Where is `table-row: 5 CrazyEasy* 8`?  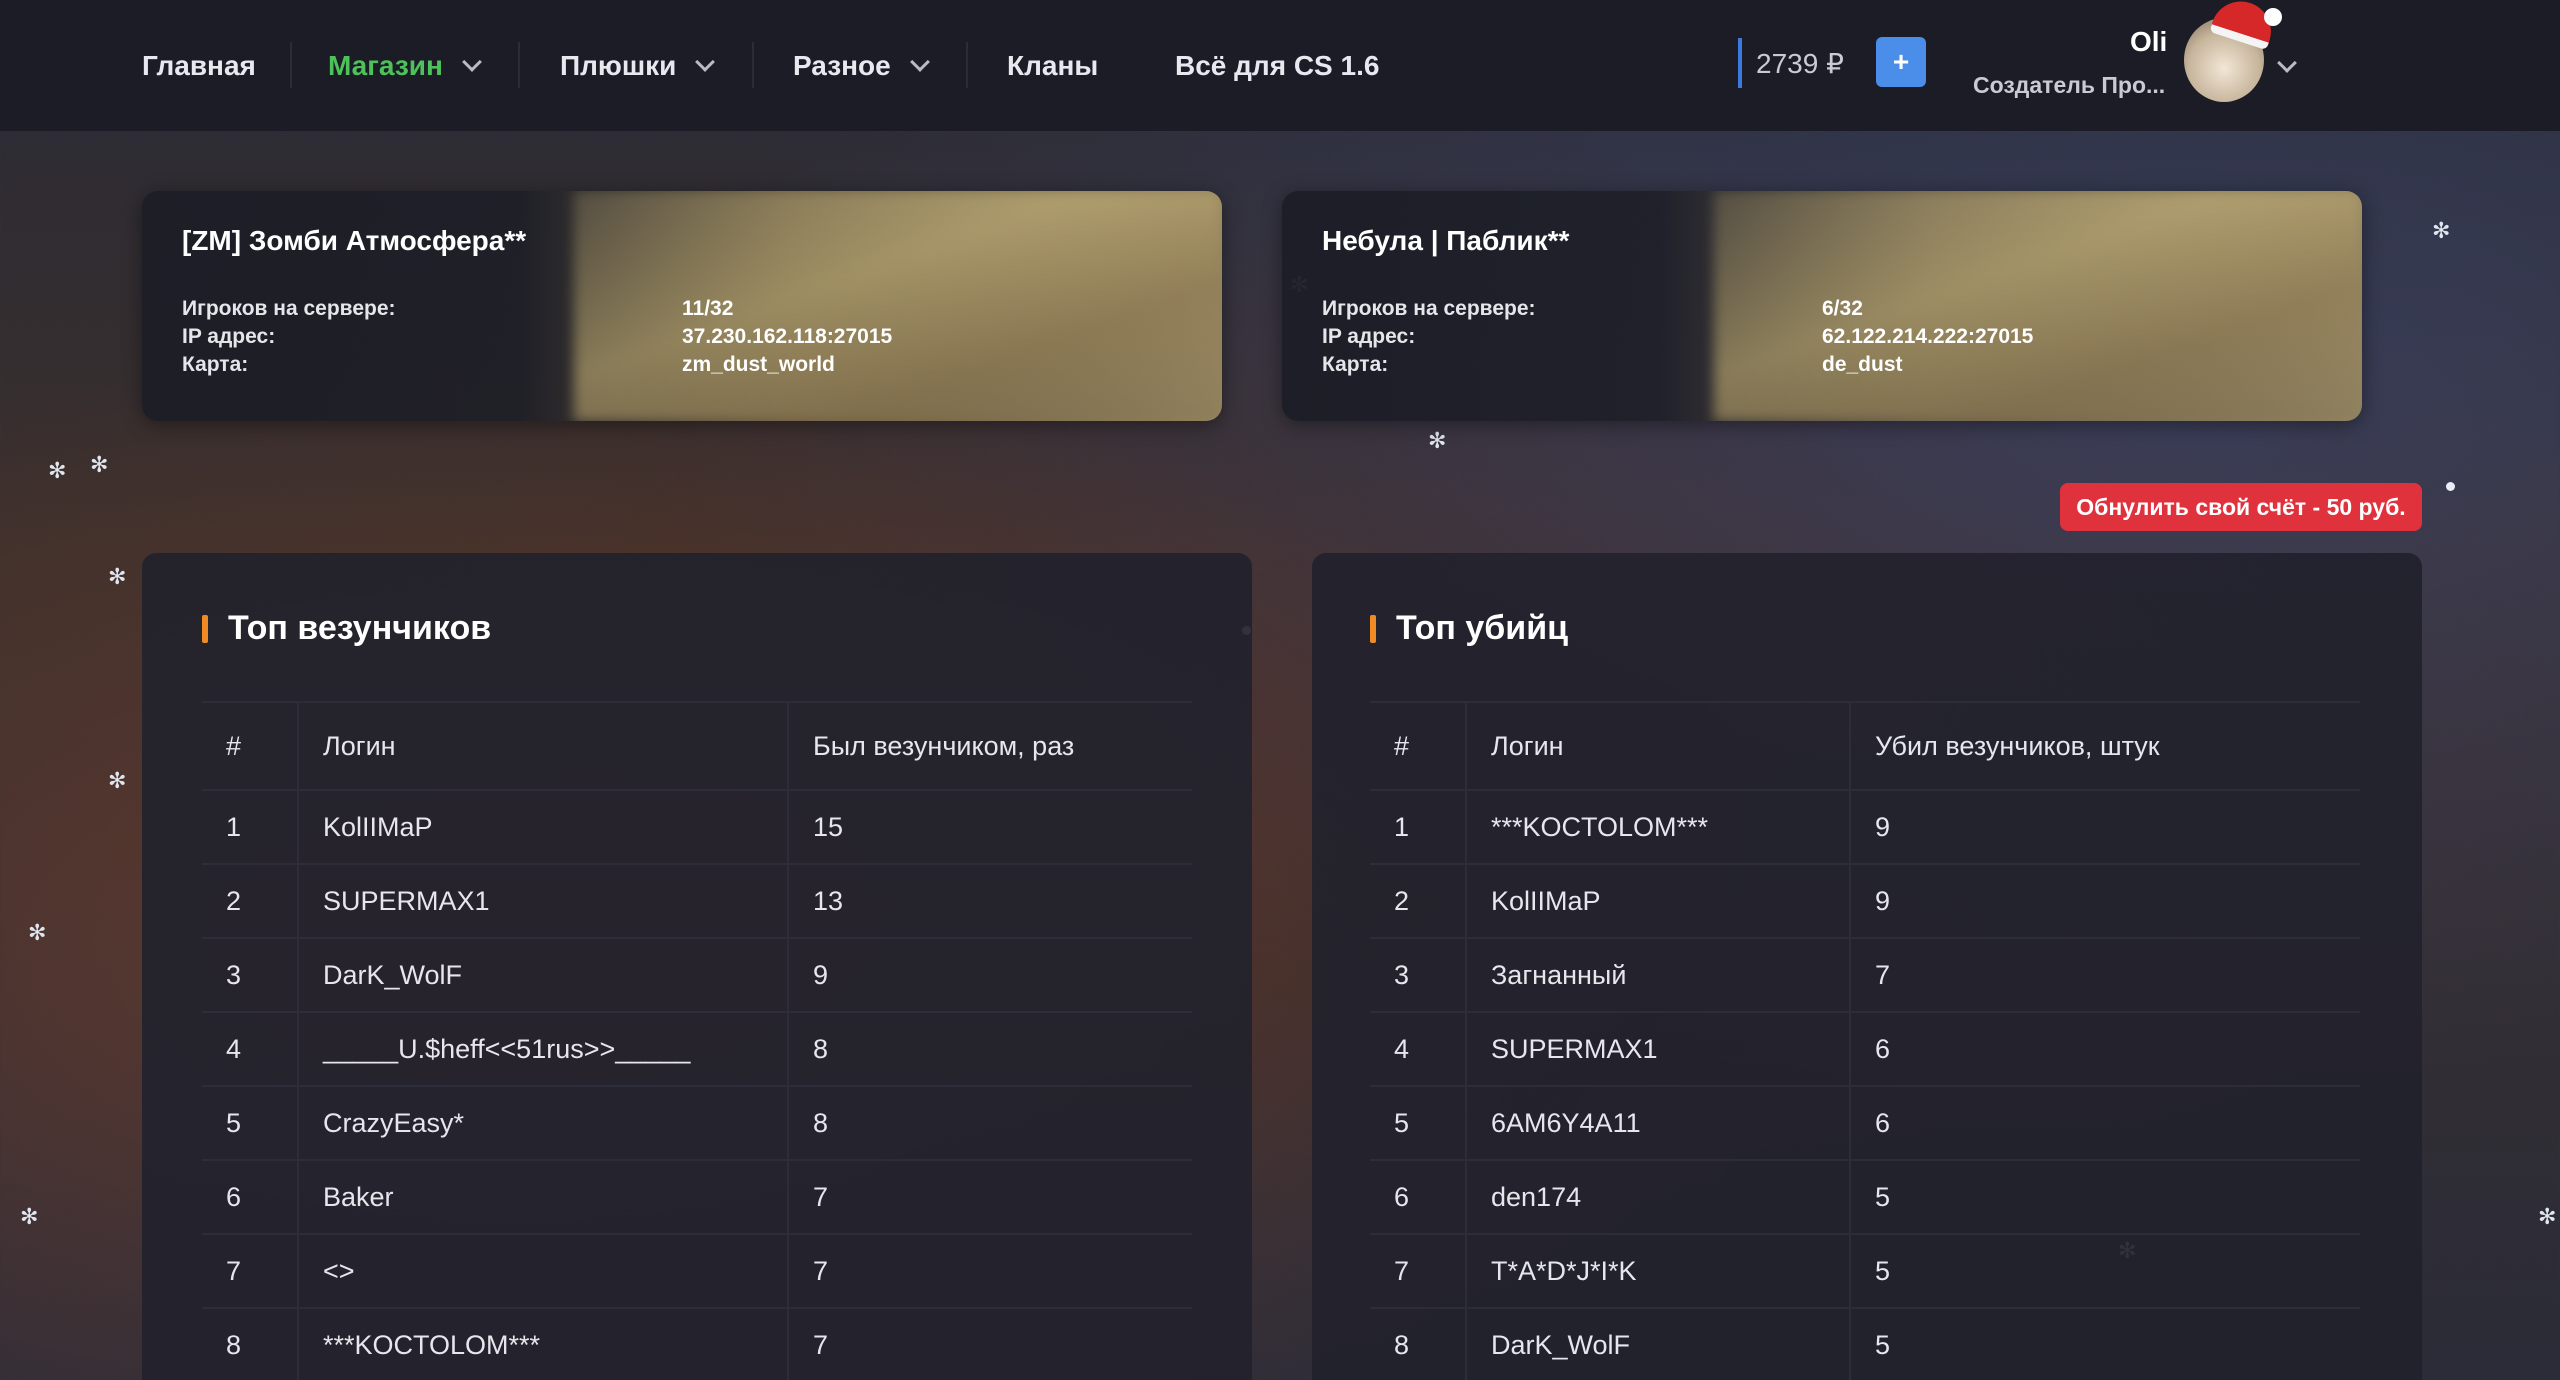
table-row: 5 CrazyEasy* 8 is located at coordinates (697, 1123).